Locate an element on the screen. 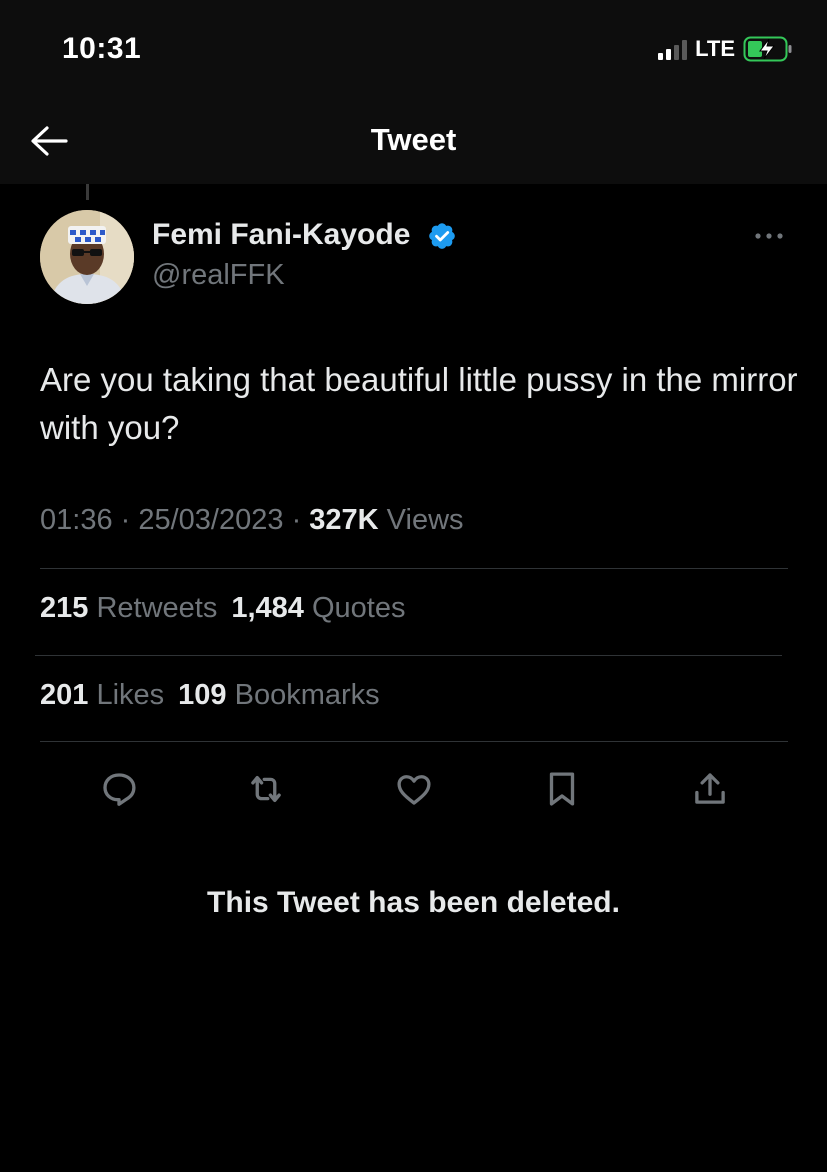  battery-charging-icon is located at coordinates (768, 49).